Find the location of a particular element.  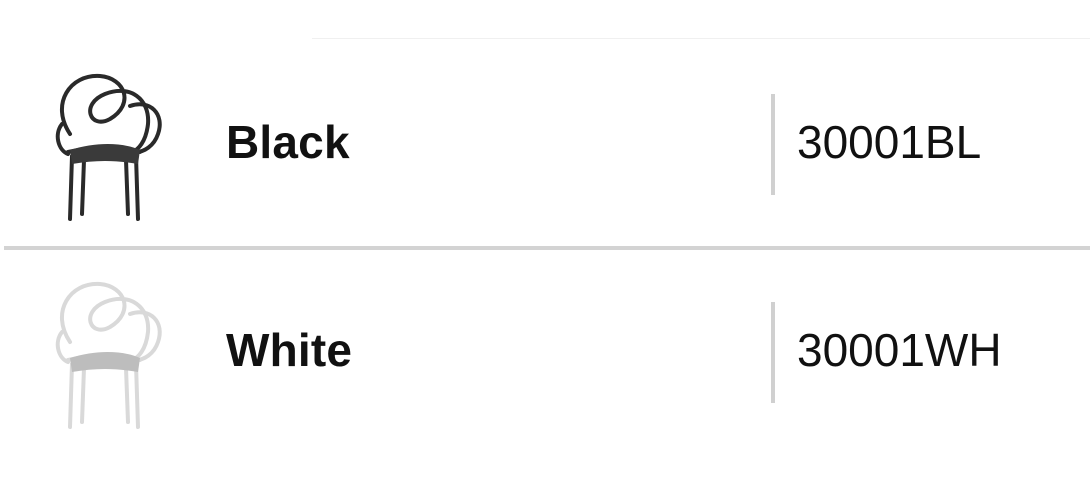

row-divider is located at coordinates (547, 248).